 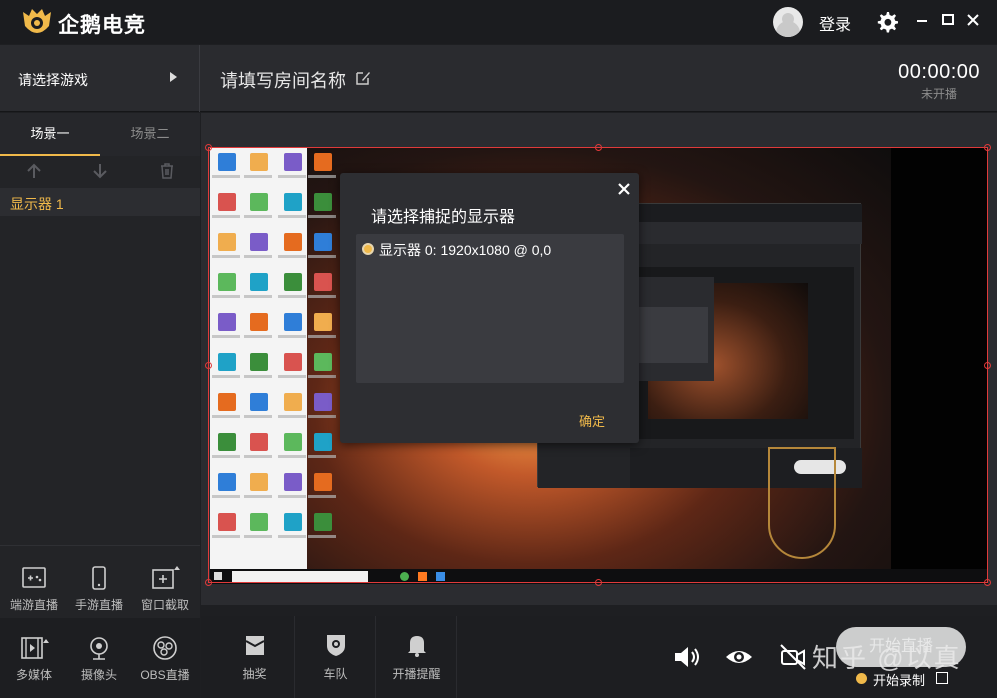 I want to click on add-source-label: 端游直播, so click(x=33, y=605).